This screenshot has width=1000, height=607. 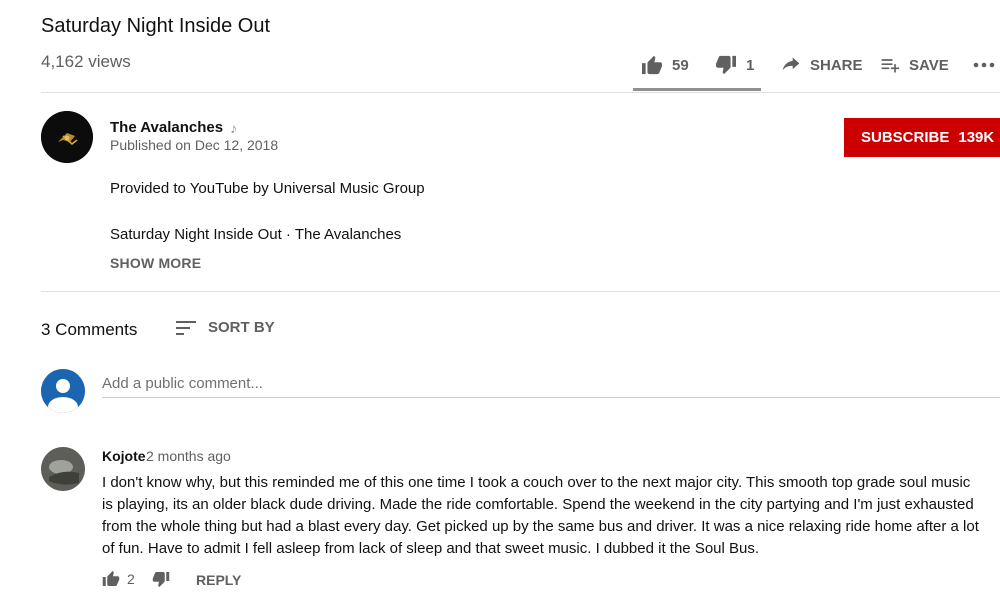 What do you see at coordinates (976, 137) in the screenshot?
I see `subscriber-count: 139K` at bounding box center [976, 137].